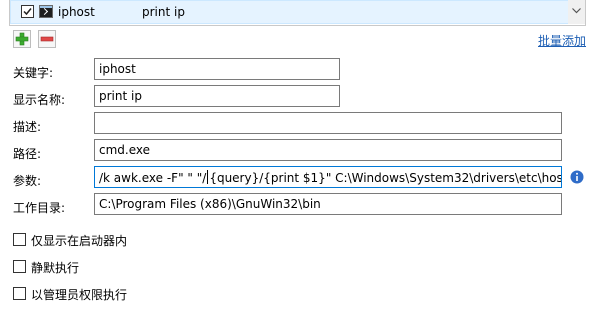  Describe the element at coordinates (33, 73) in the screenshot. I see `keyword-label: 关键字:` at that location.